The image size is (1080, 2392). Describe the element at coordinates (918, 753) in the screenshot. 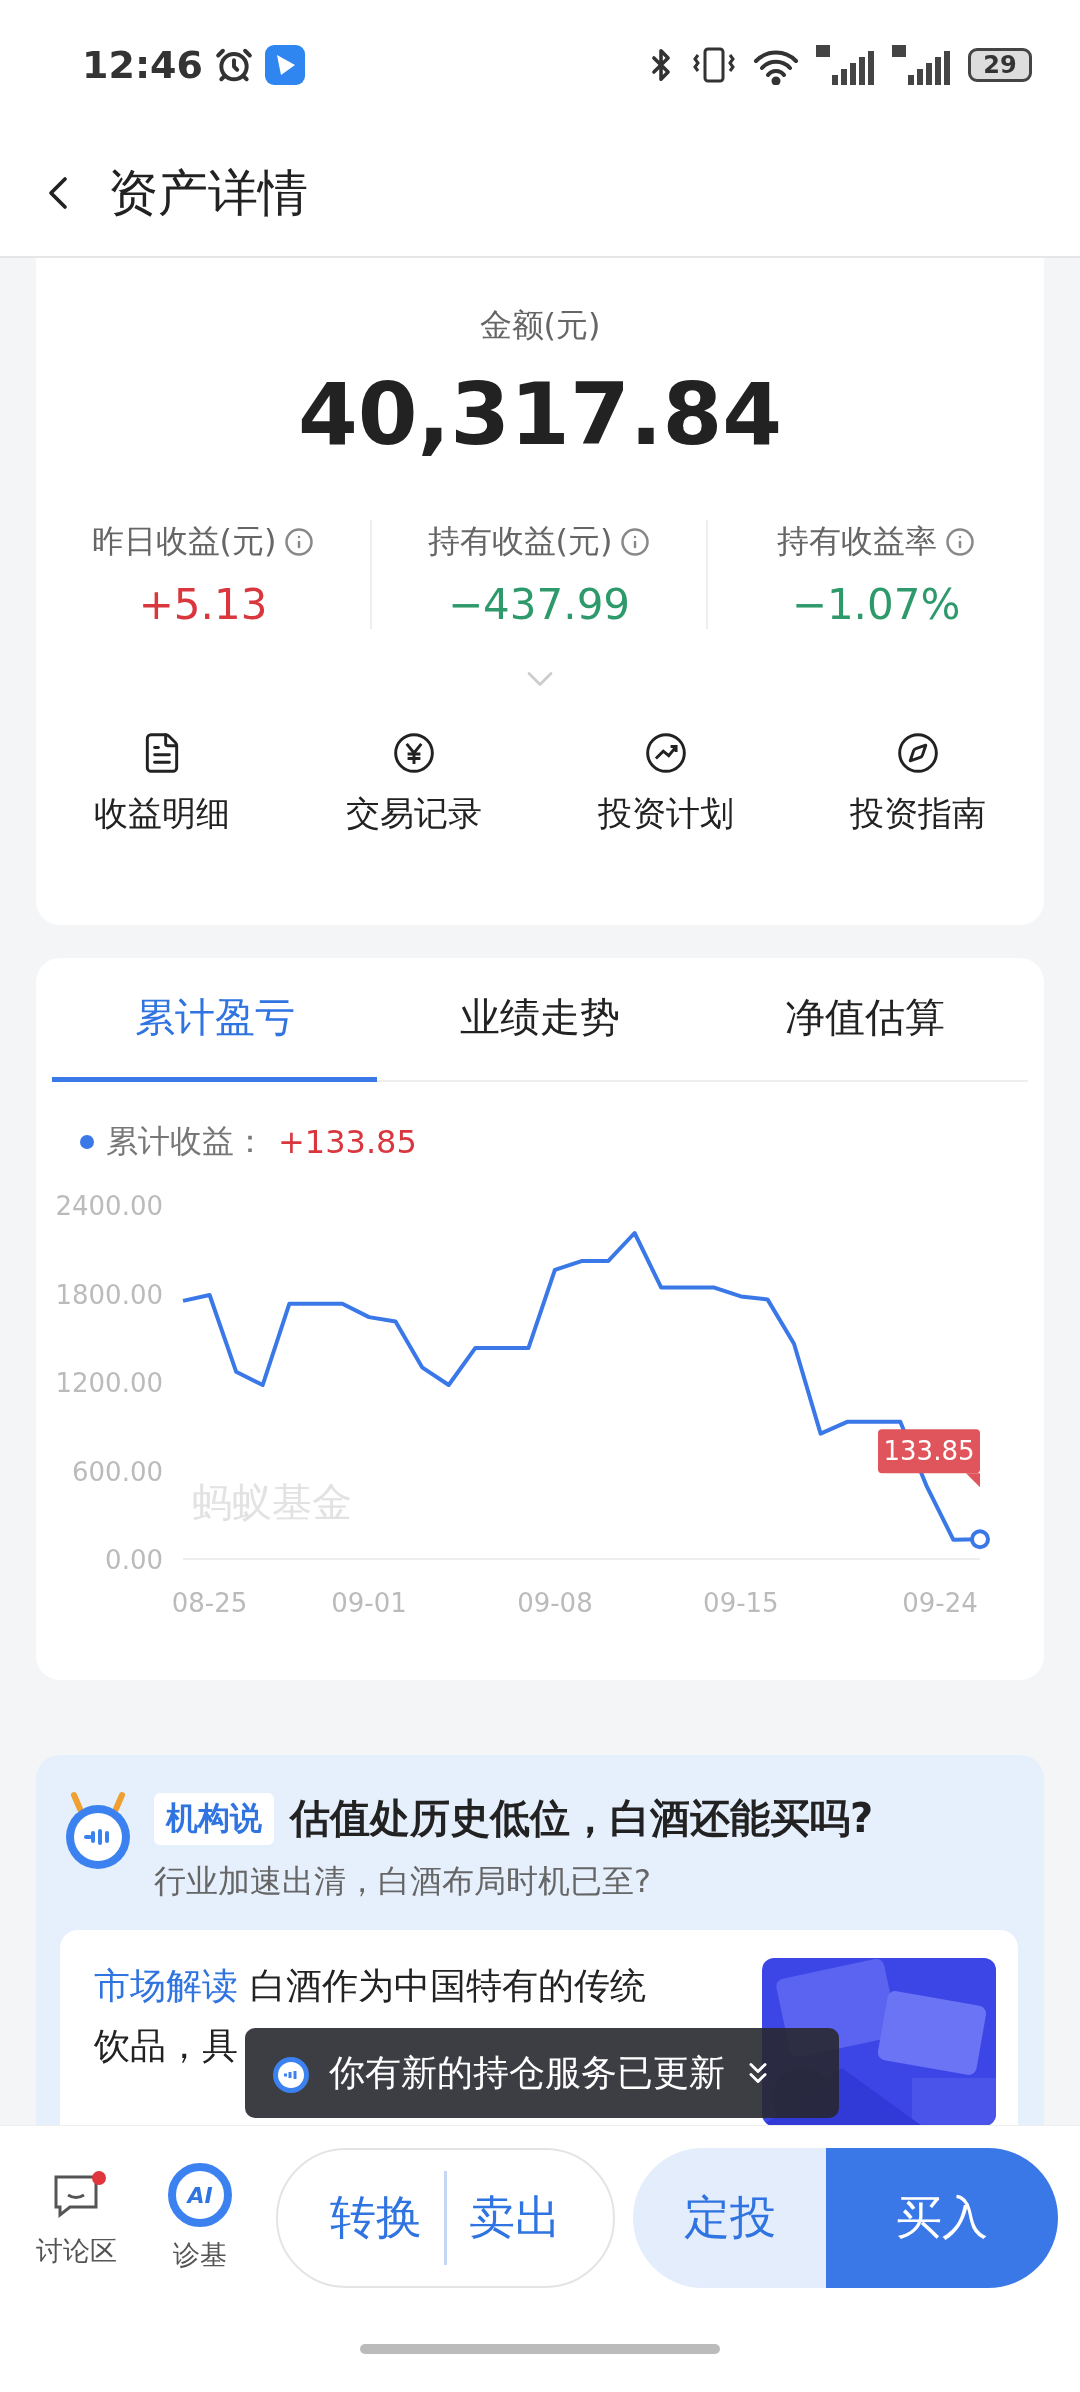

I see `compass-icon` at that location.